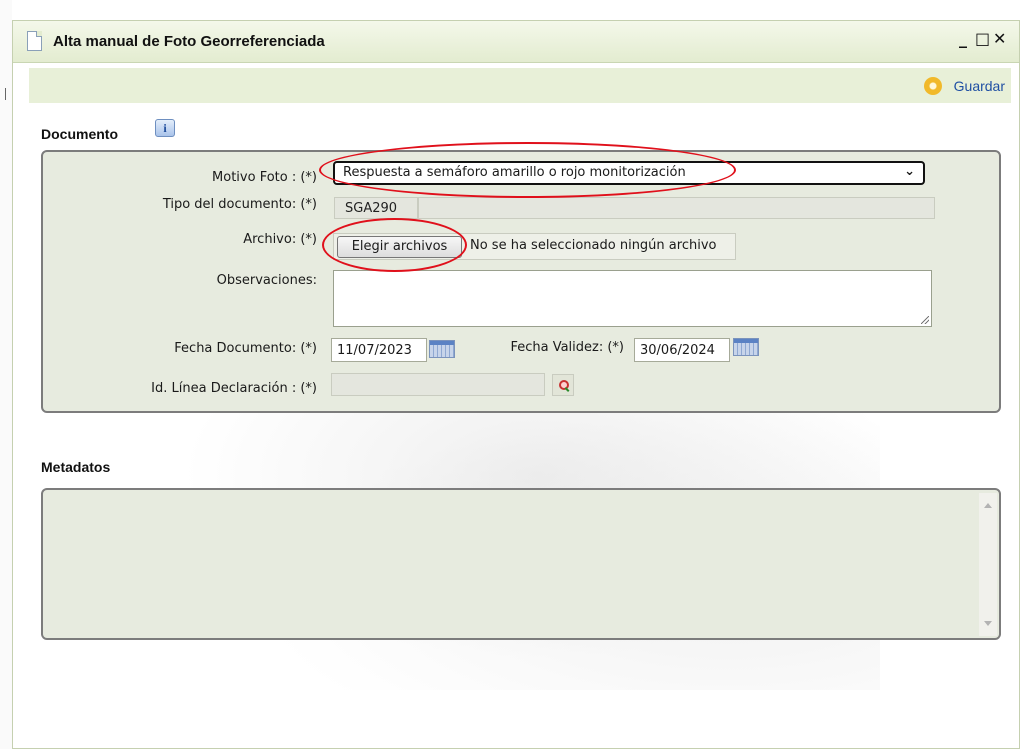 The width and height of the screenshot is (1022, 749). Describe the element at coordinates (988, 505) in the screenshot. I see `scroll-up-icon` at that location.